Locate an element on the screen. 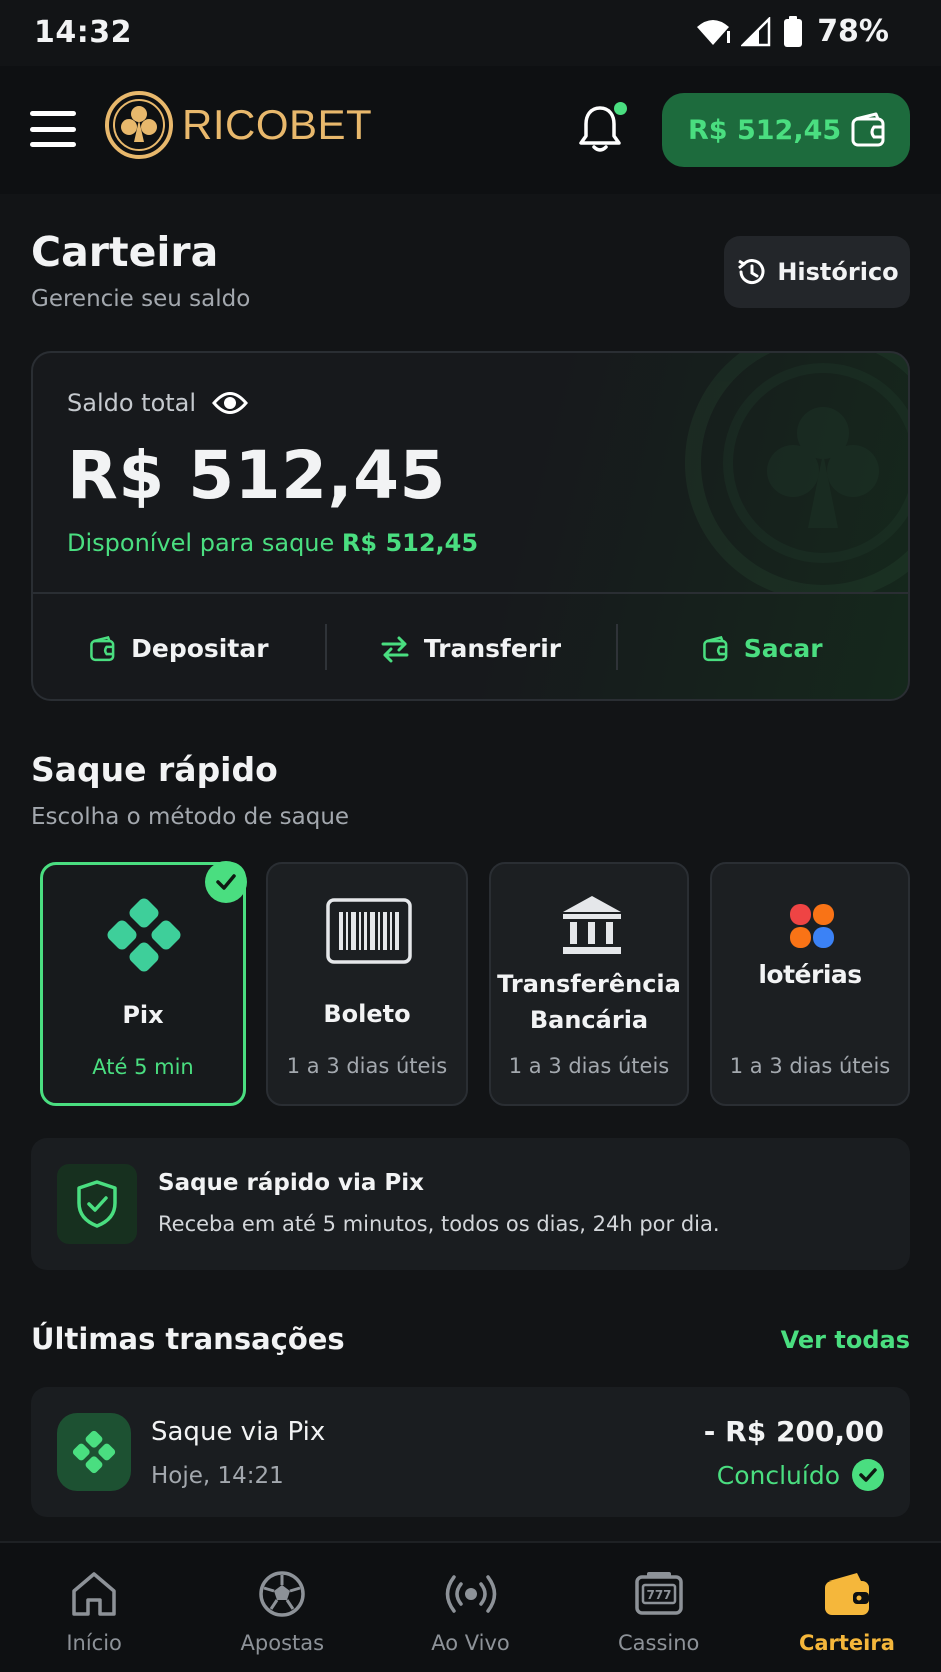 This screenshot has width=941, height=1672. status-time: 14:32 is located at coordinates (83, 32).